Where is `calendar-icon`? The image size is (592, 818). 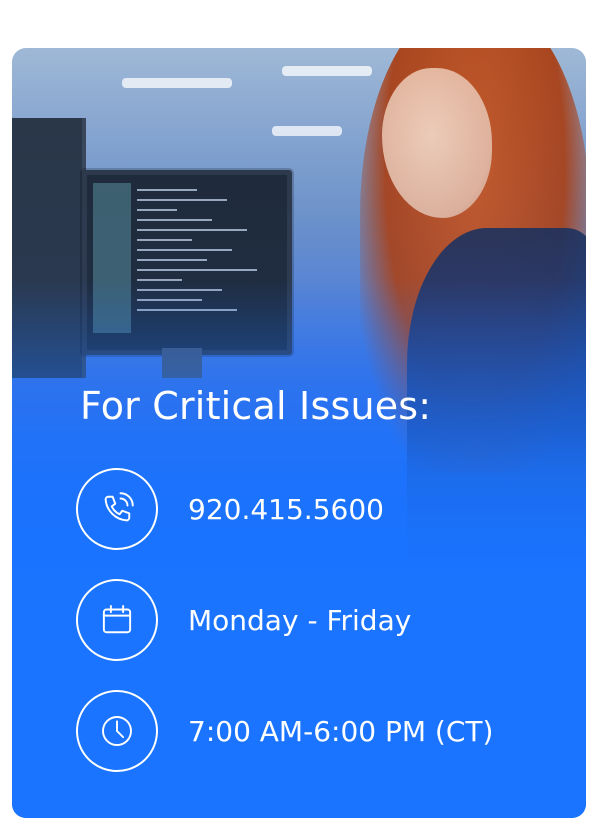 calendar-icon is located at coordinates (117, 620).